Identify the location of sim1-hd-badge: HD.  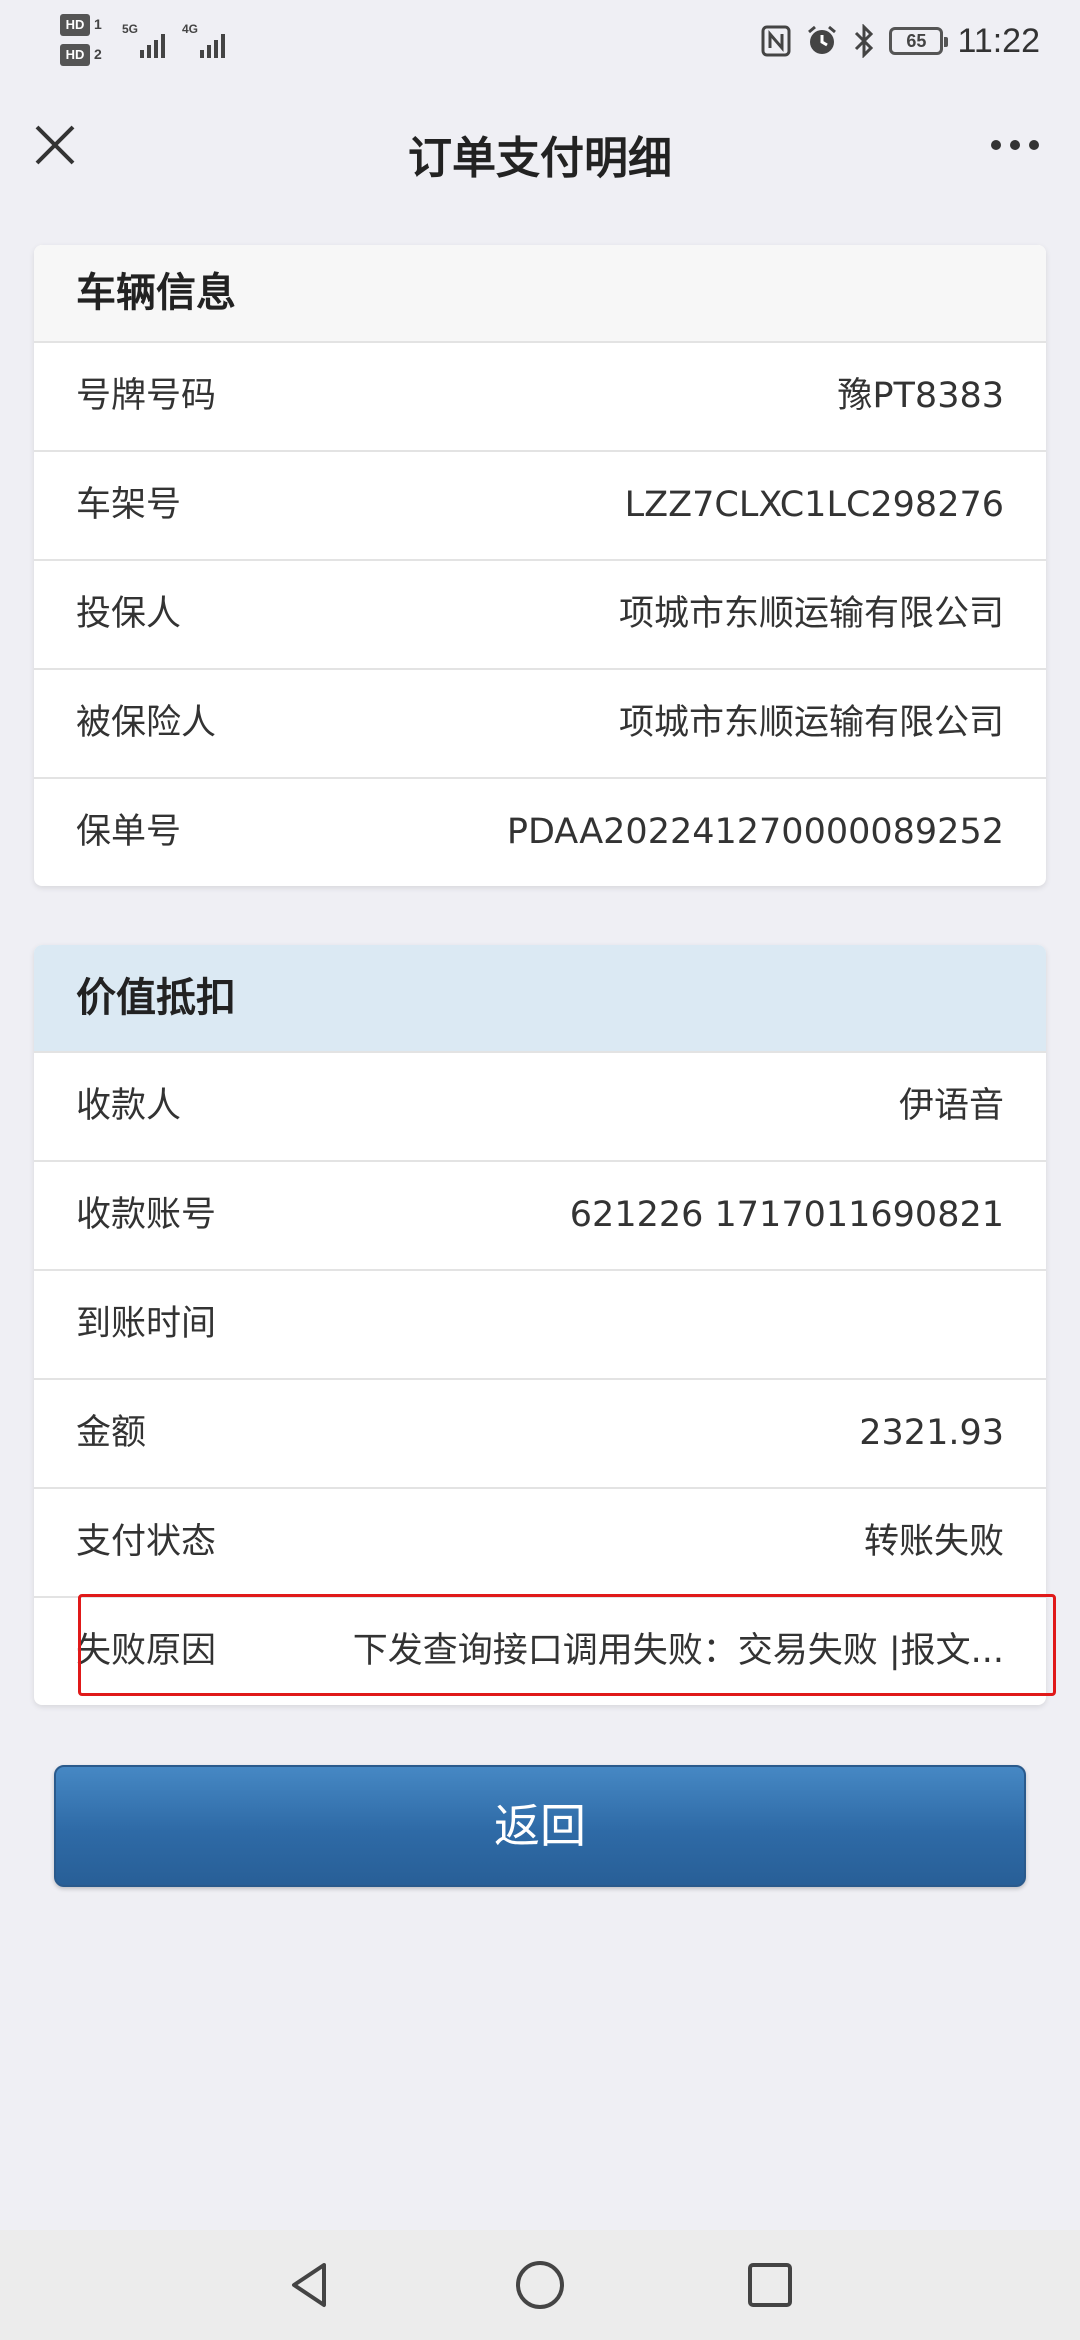
(75, 25).